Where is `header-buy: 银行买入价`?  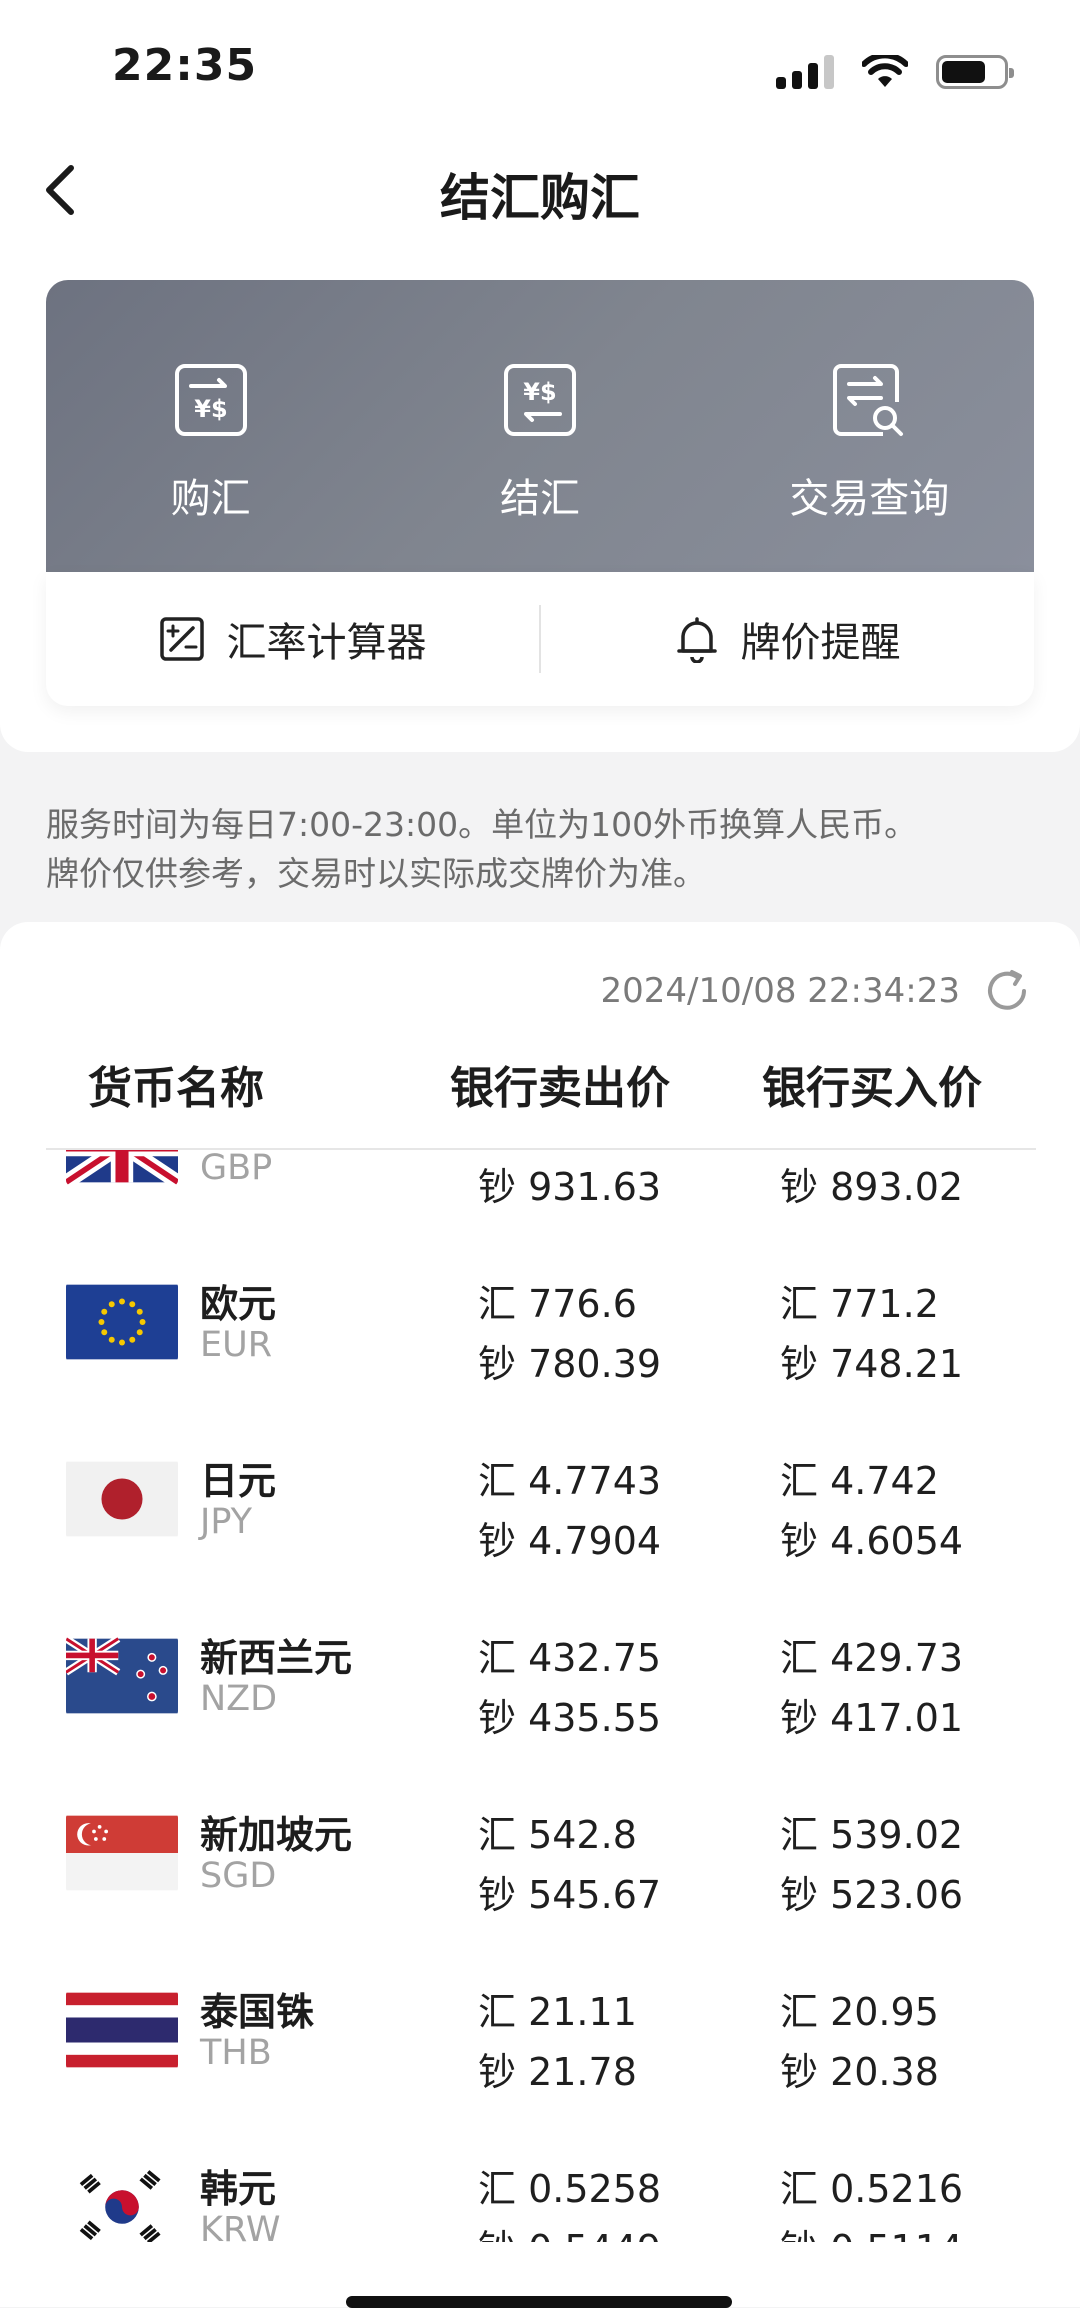
header-buy: 银行买入价 is located at coordinates (872, 1088).